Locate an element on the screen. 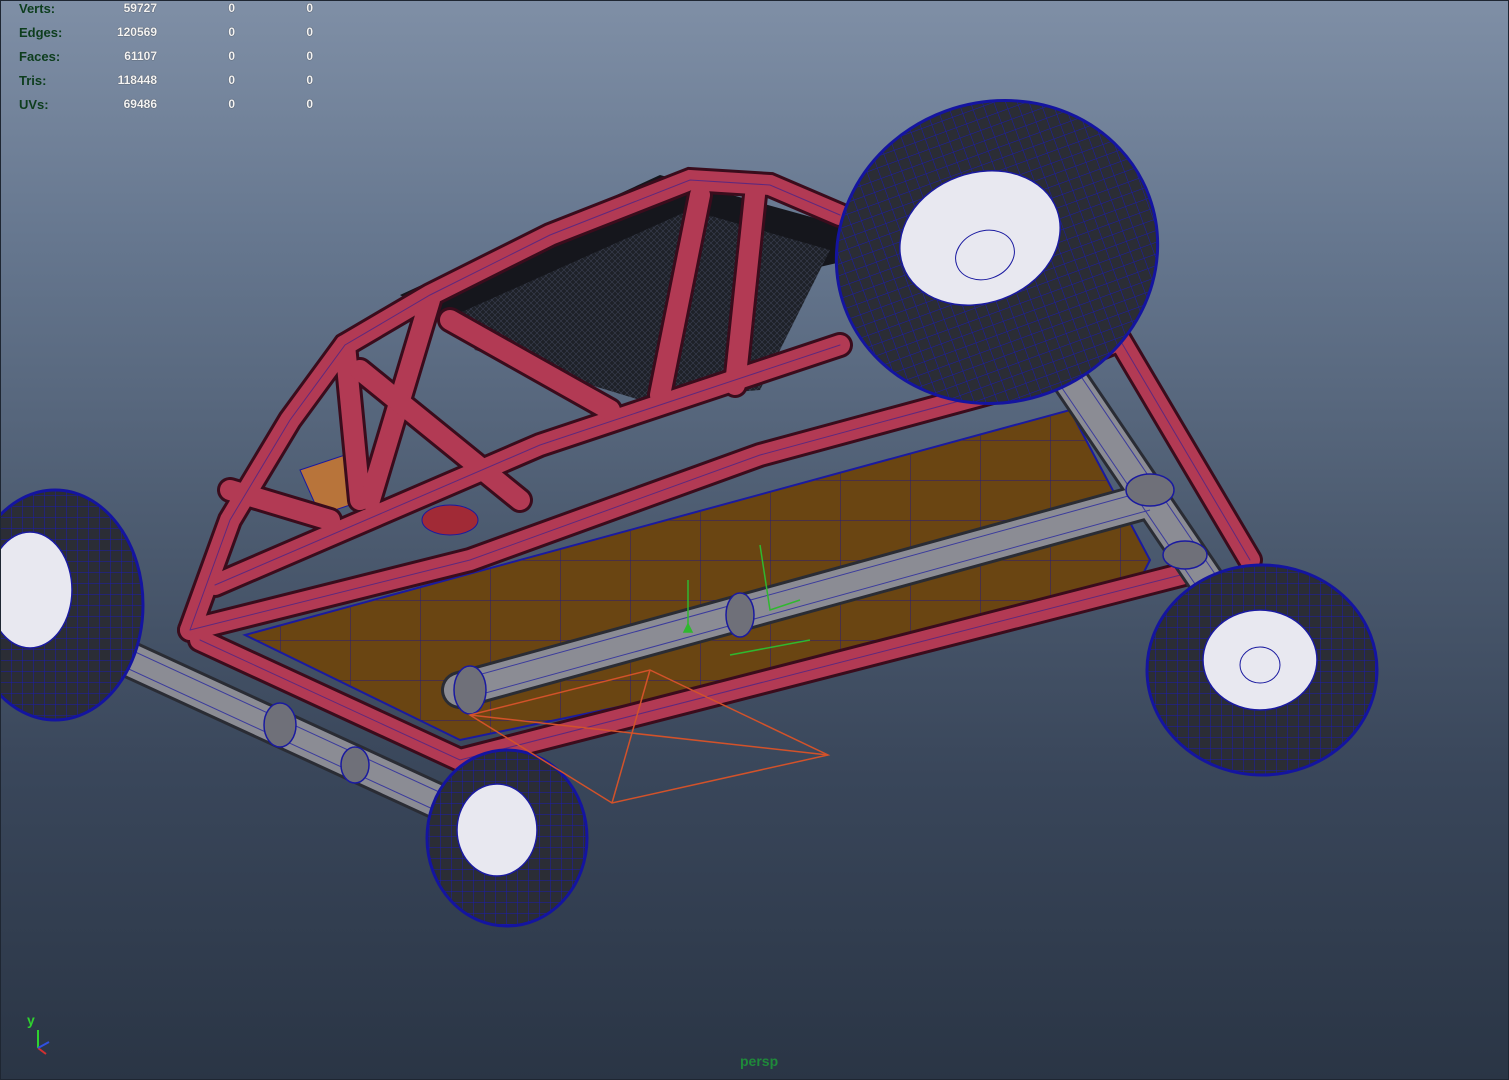 This screenshot has height=1080, width=1509. hud-value-total: 61107 is located at coordinates (140, 56).